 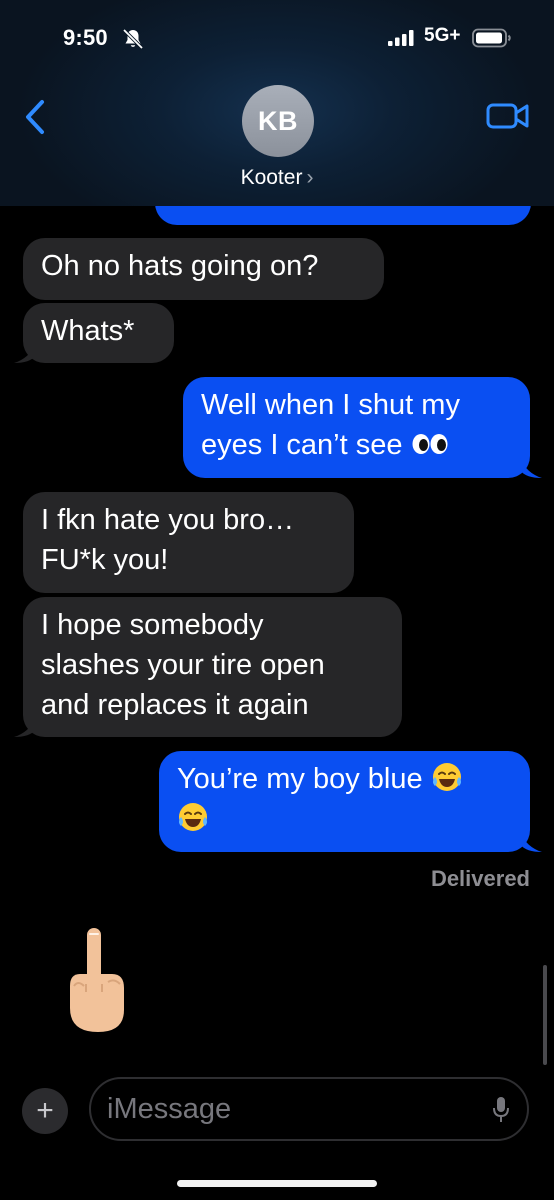 What do you see at coordinates (508, 116) in the screenshot?
I see `video-camera-icon` at bounding box center [508, 116].